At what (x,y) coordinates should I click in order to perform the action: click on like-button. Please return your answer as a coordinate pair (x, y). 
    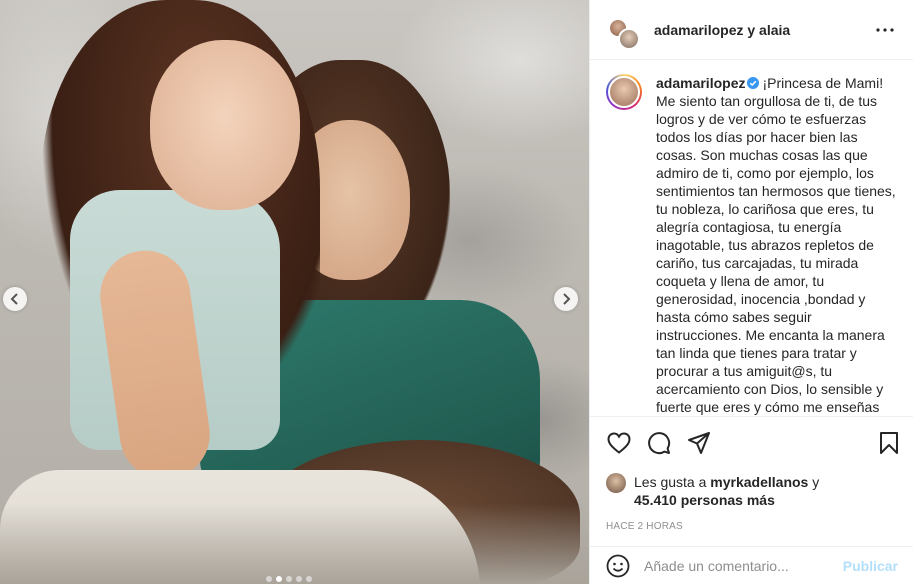
    Looking at the image, I should click on (619, 443).